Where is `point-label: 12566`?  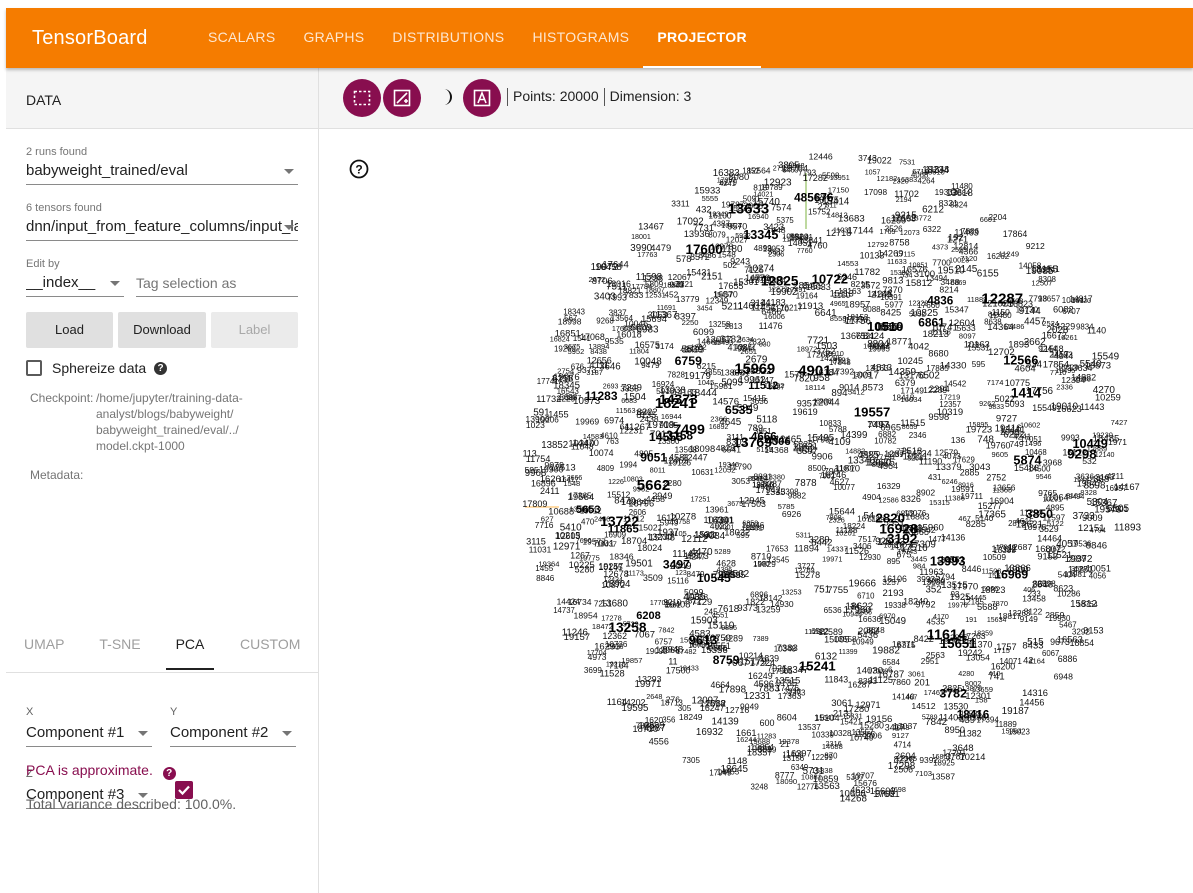
point-label: 12566 is located at coordinates (1020, 360).